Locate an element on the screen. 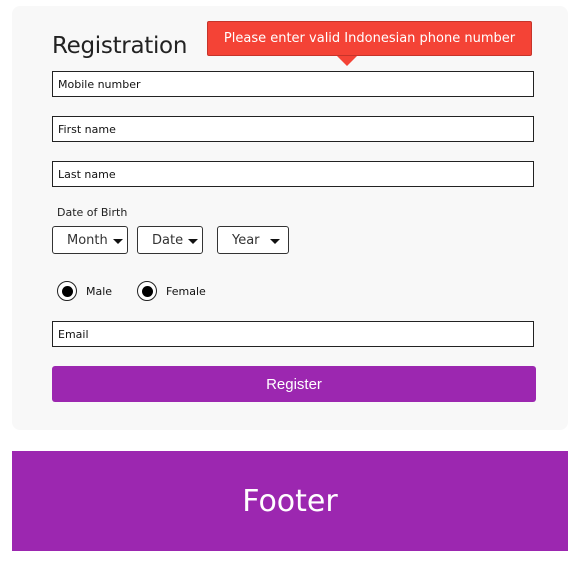  female-radio is located at coordinates (147, 291).